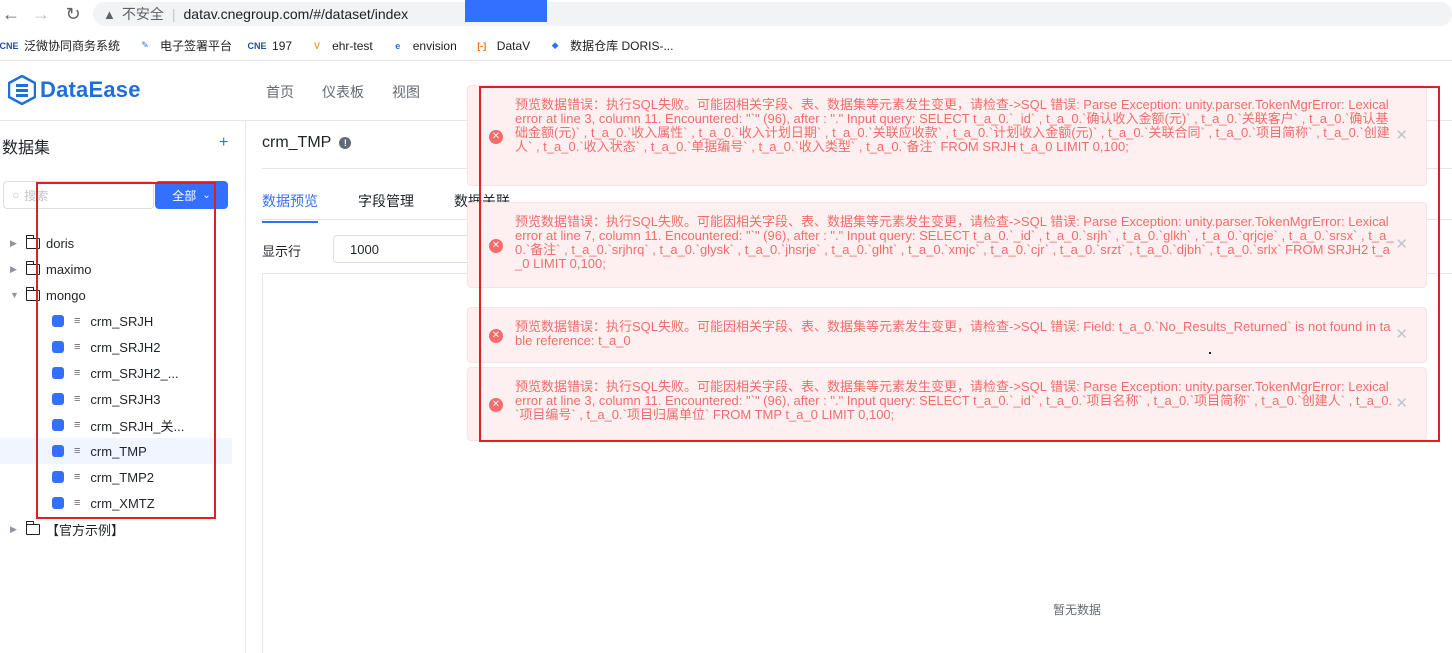 The image size is (1452, 653). I want to click on bookmark-esign: ✎ 电子签署平台, so click(184, 45).